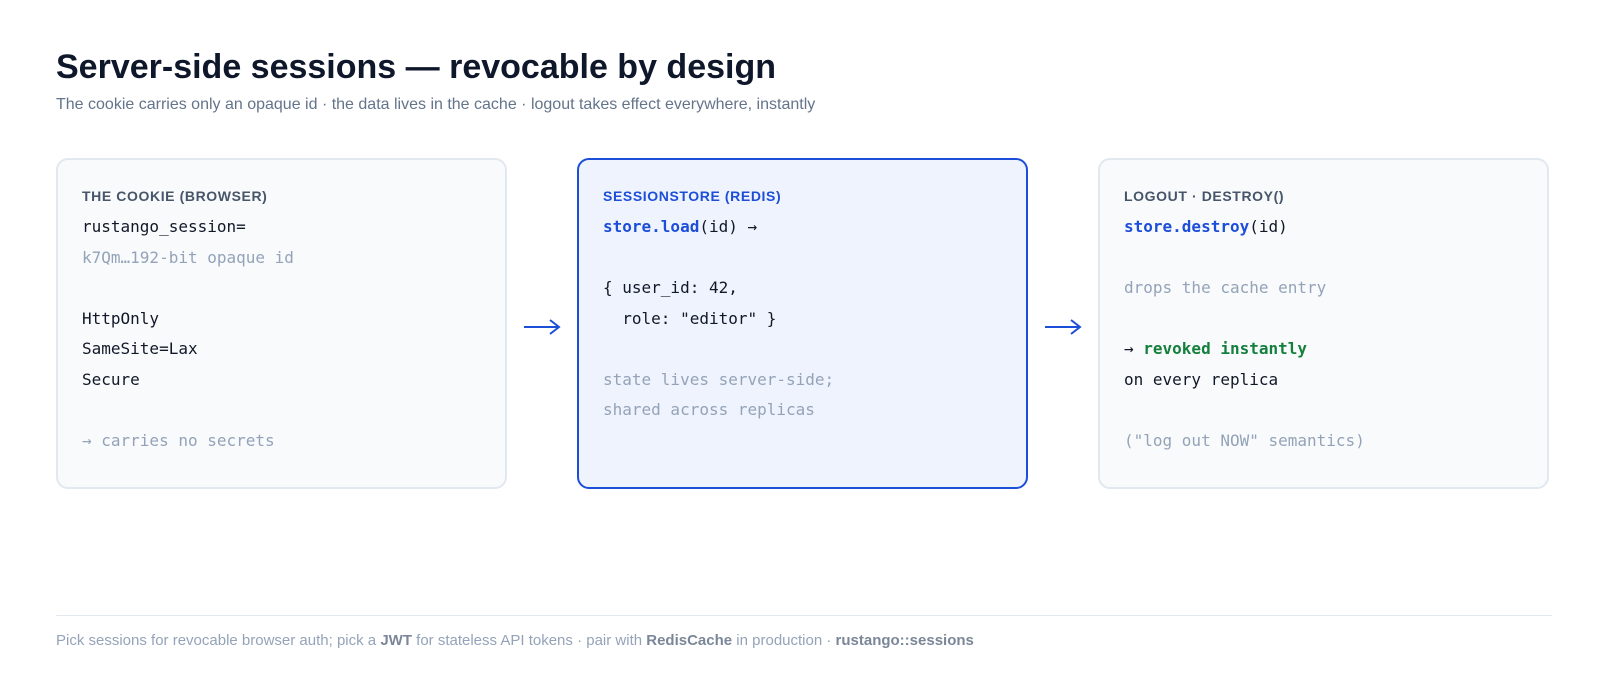  What do you see at coordinates (719, 379) in the screenshot?
I see `store-note-line-1: state lives server-side;` at bounding box center [719, 379].